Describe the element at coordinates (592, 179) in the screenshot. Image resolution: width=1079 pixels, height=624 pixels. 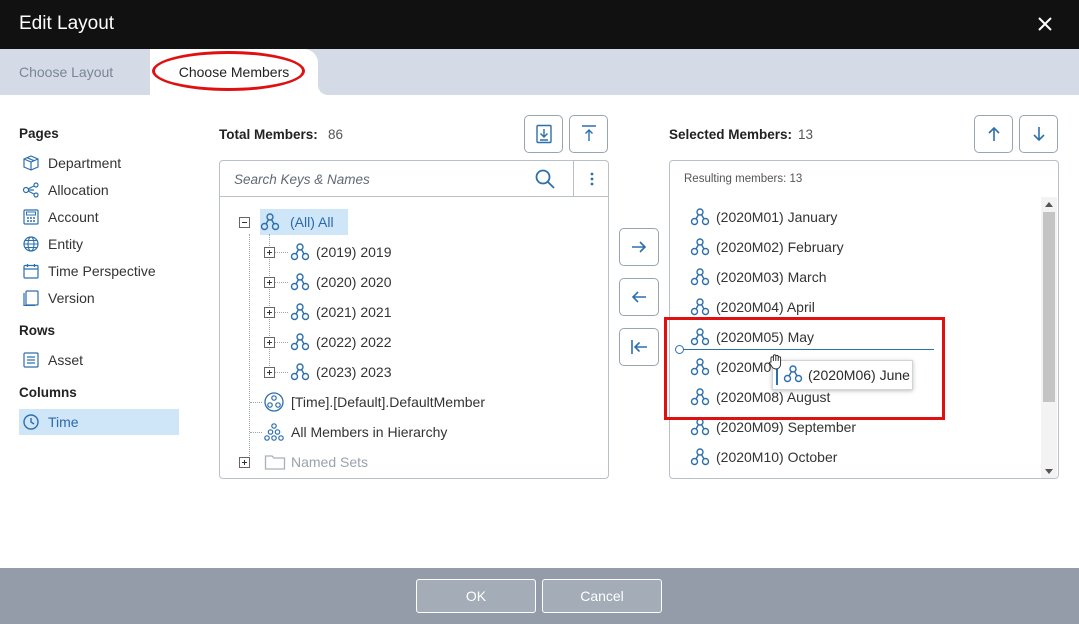
I see `more-options-icon` at that location.